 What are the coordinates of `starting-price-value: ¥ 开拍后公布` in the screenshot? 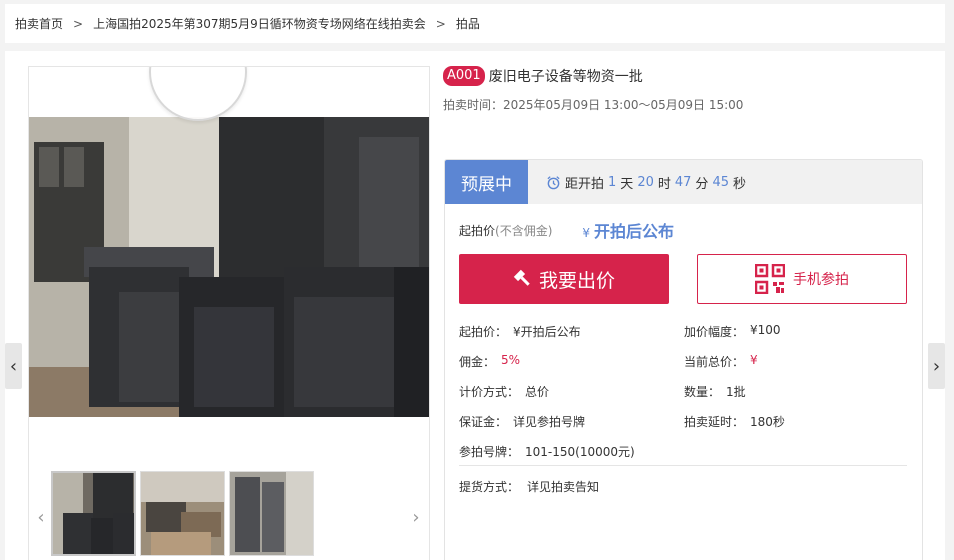 It's located at (628, 230).